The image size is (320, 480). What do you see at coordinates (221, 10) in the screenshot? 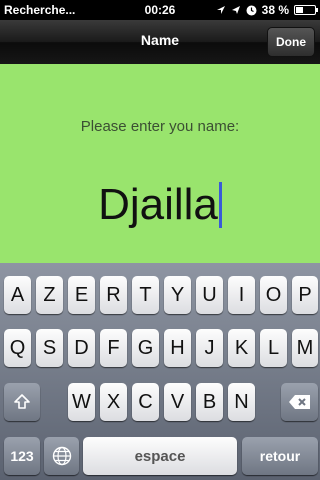
I see `signal-arrow-icon` at bounding box center [221, 10].